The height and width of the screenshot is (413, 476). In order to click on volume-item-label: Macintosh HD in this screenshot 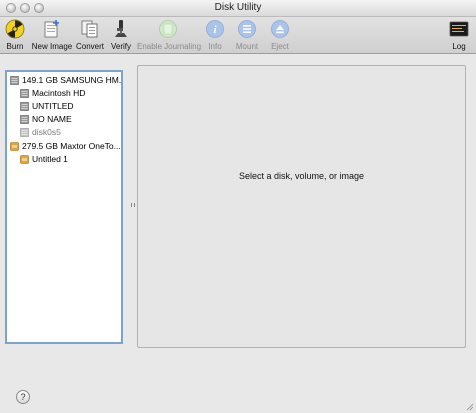, I will do `click(59, 93)`.